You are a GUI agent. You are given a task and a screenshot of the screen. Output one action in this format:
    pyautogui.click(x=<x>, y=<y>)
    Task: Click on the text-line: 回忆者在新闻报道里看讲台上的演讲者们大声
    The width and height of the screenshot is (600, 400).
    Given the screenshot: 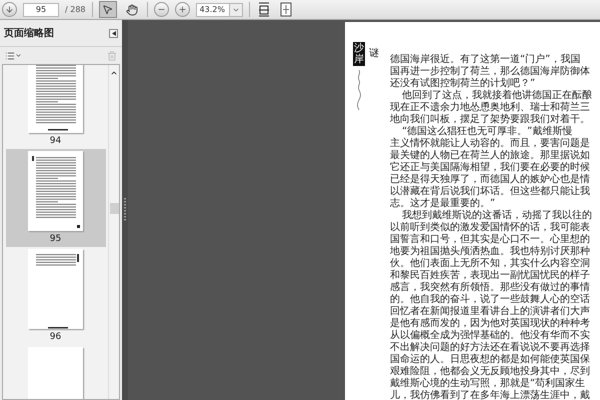 What is the action you would take?
    pyautogui.click(x=490, y=312)
    